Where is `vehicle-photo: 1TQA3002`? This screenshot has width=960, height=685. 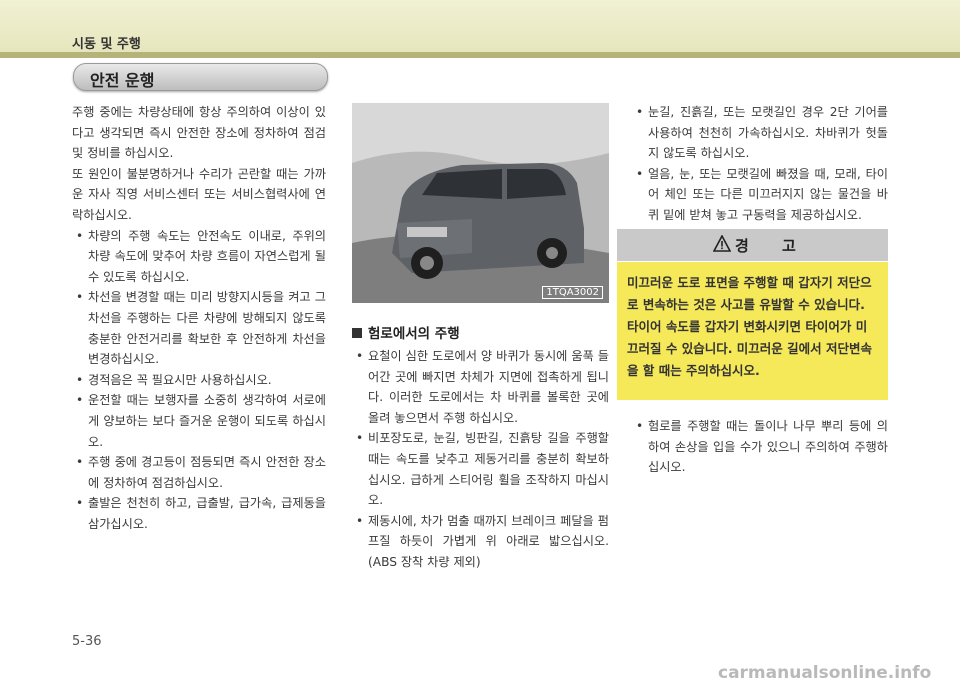
vehicle-photo: 1TQA3002 is located at coordinates (480, 203).